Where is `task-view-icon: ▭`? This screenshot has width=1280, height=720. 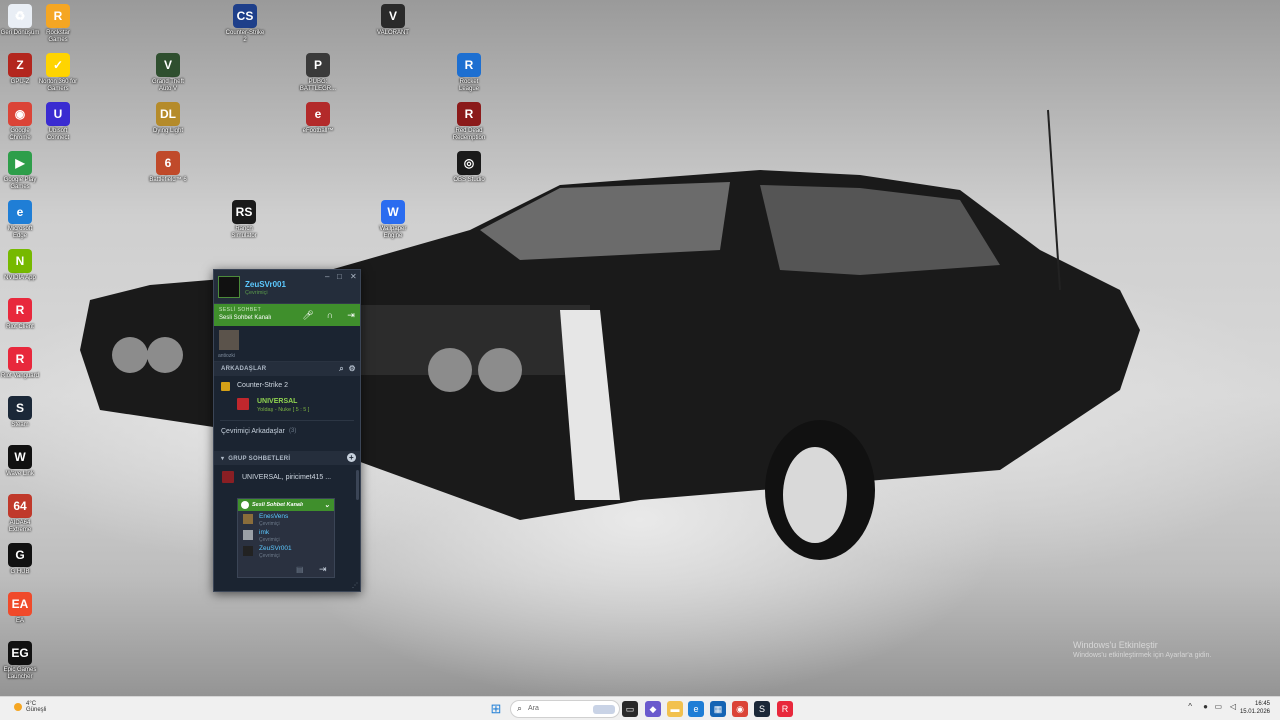
task-view-icon: ▭ is located at coordinates (630, 709).